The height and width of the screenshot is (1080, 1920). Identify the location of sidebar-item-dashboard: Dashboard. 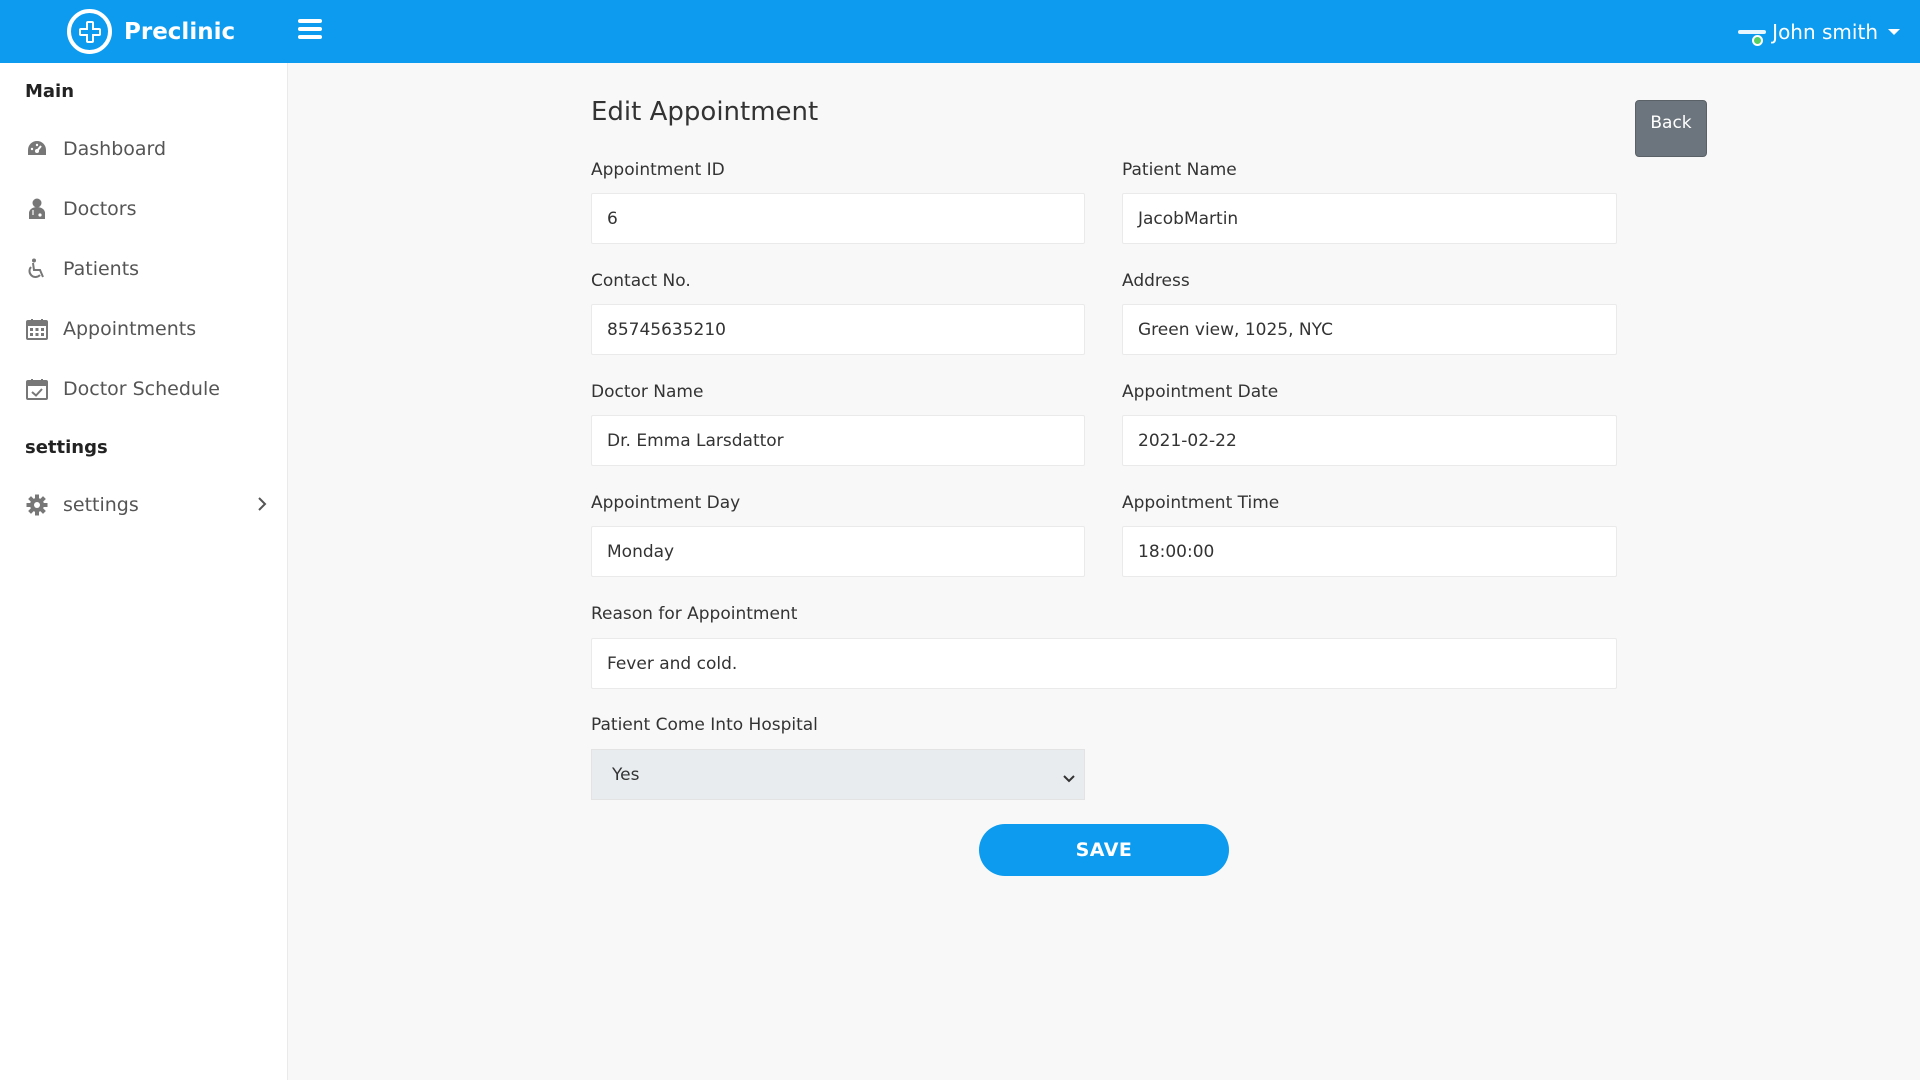
(143, 149).